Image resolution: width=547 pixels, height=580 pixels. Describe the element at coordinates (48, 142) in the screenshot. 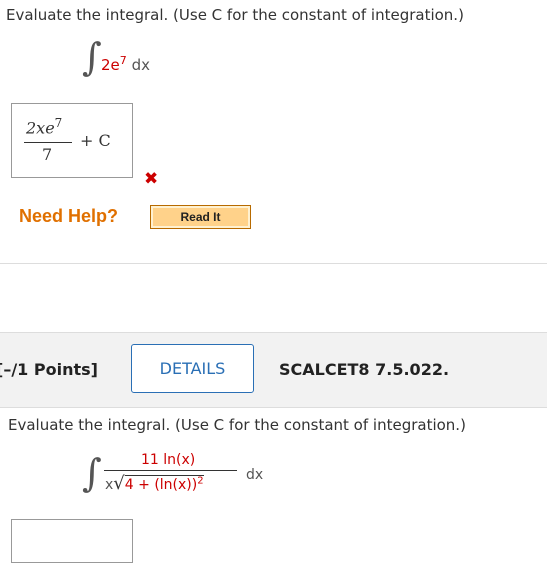

I see `fraction-bar` at that location.